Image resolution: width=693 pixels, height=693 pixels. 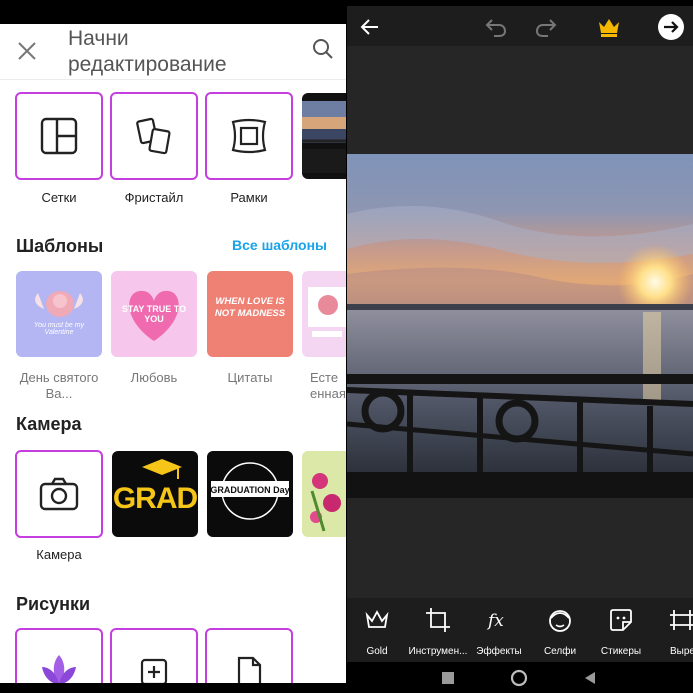 What do you see at coordinates (438, 620) in the screenshot?
I see `crop-icon` at bounding box center [438, 620].